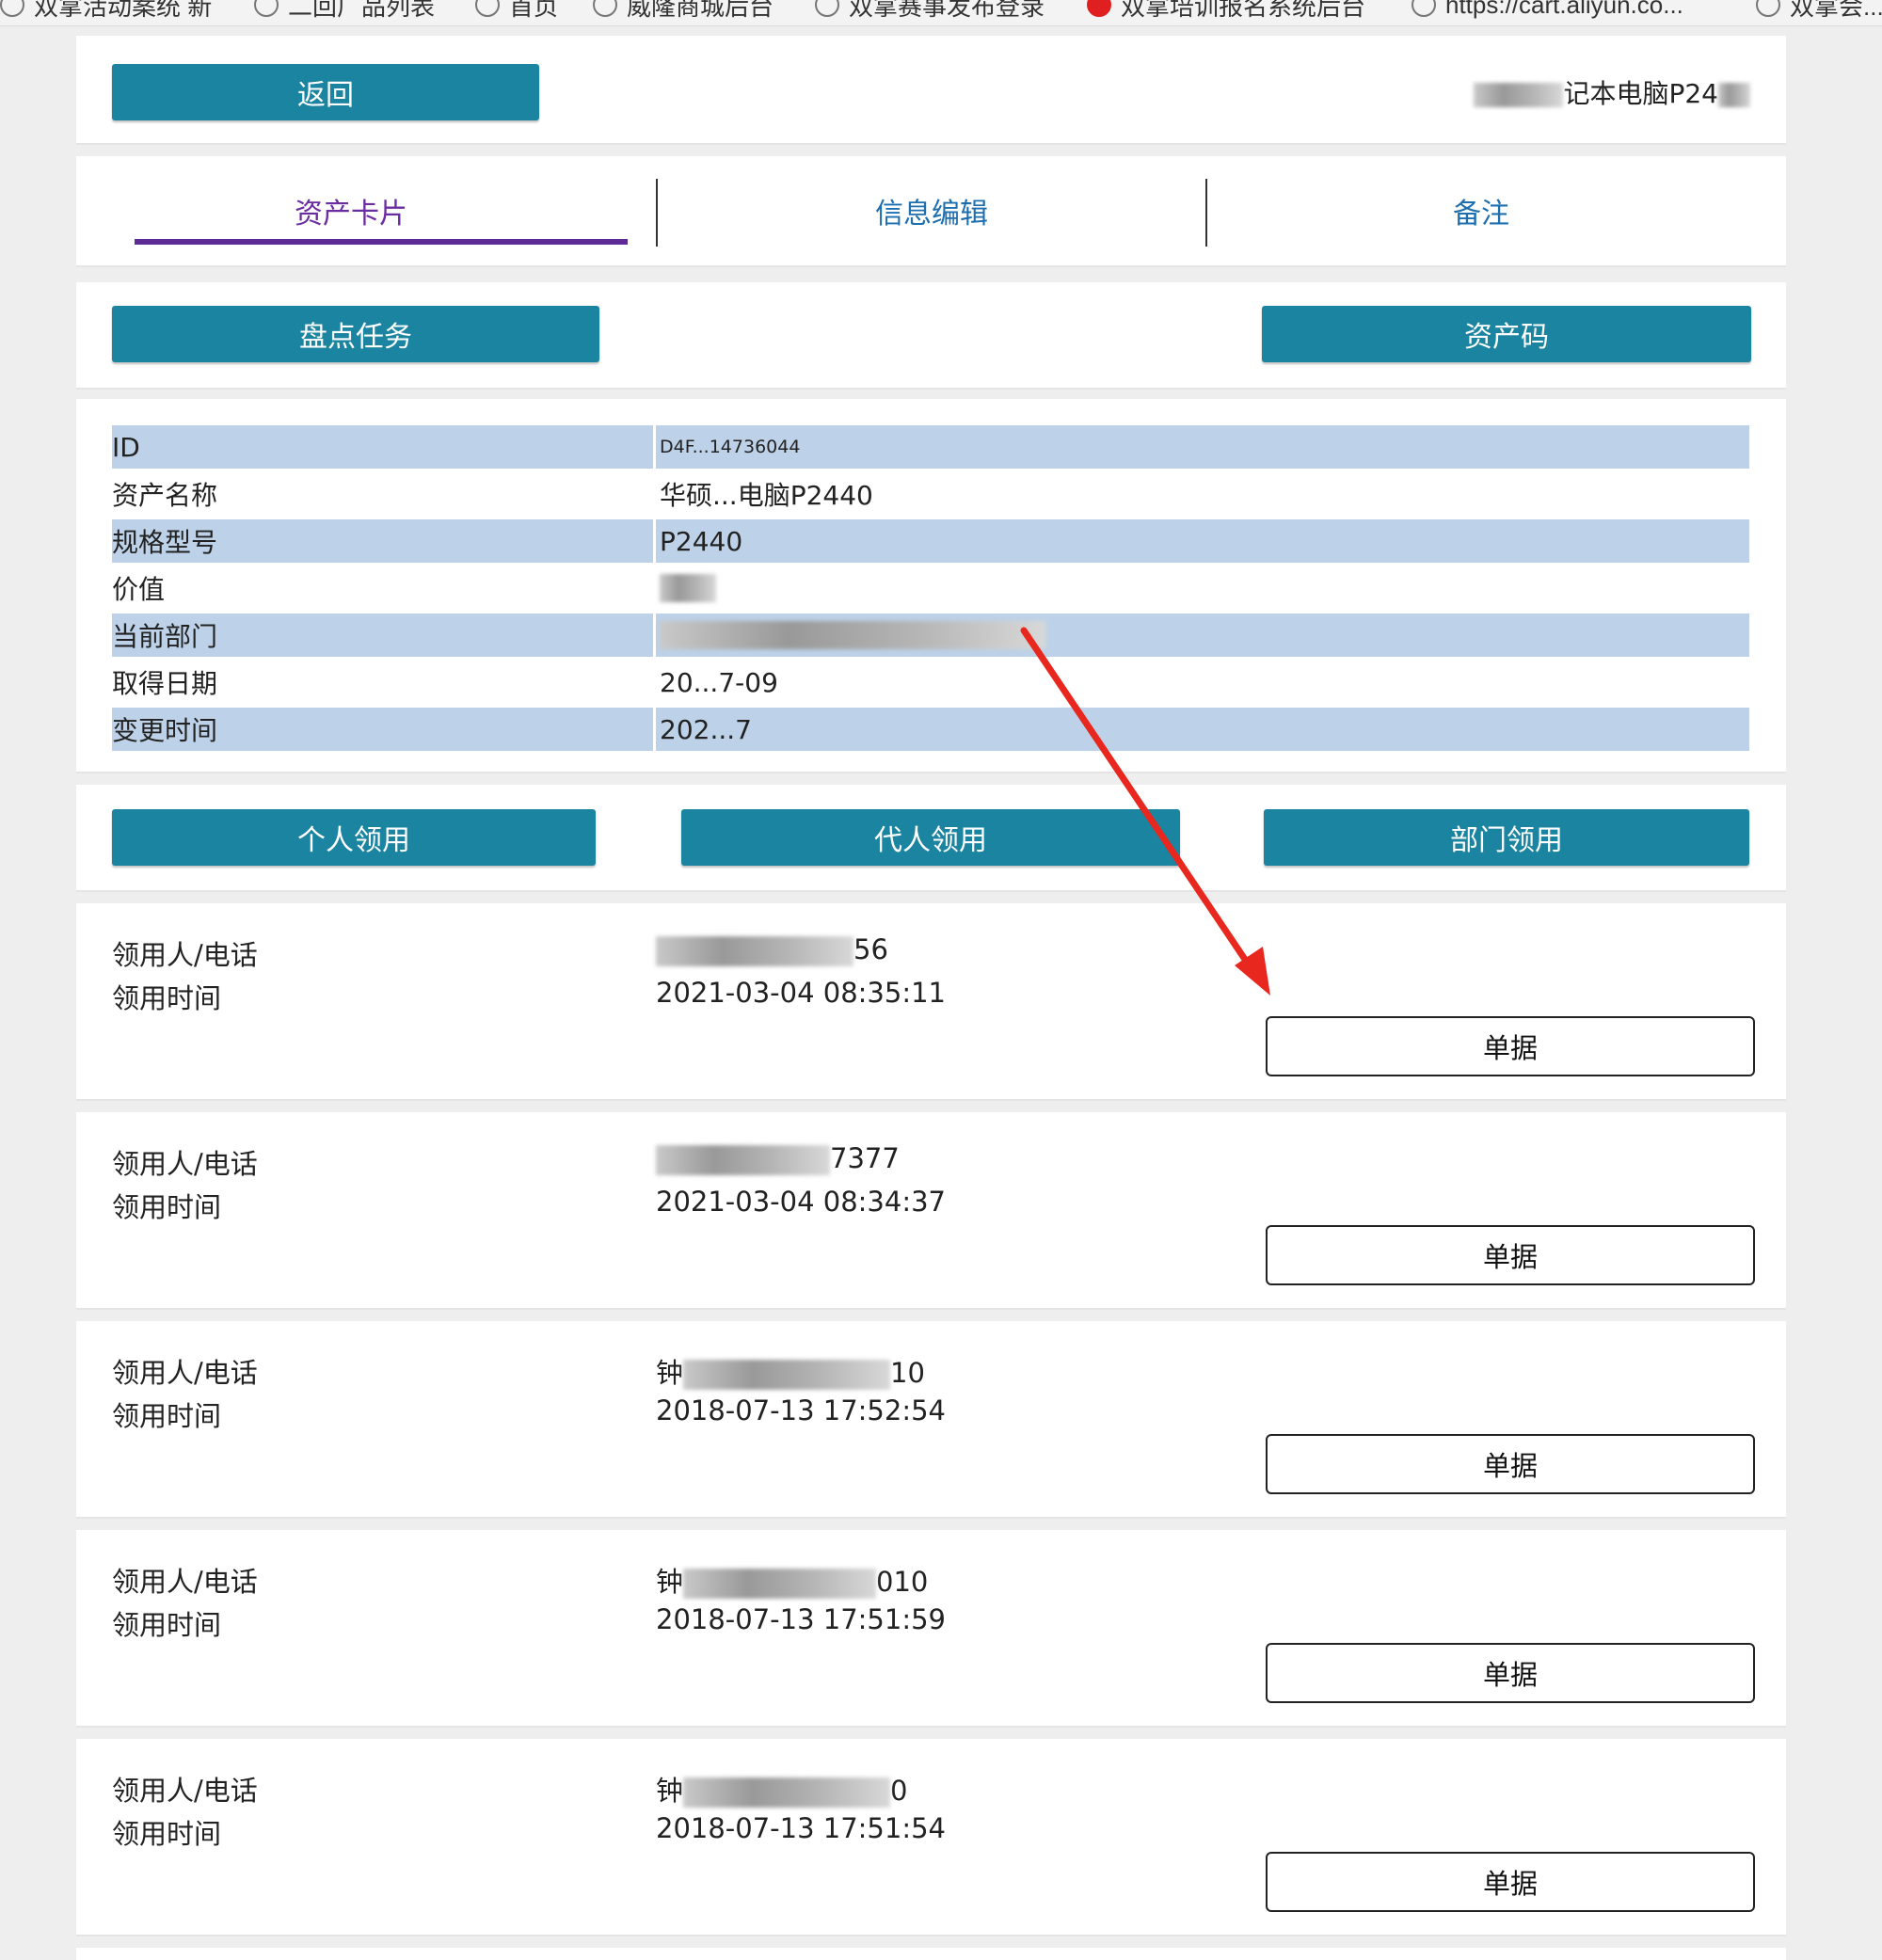 Image resolution: width=1882 pixels, height=1960 pixels. What do you see at coordinates (801, 1410) in the screenshot?
I see `record-time: 2018-07-13 17:52:54` at bounding box center [801, 1410].